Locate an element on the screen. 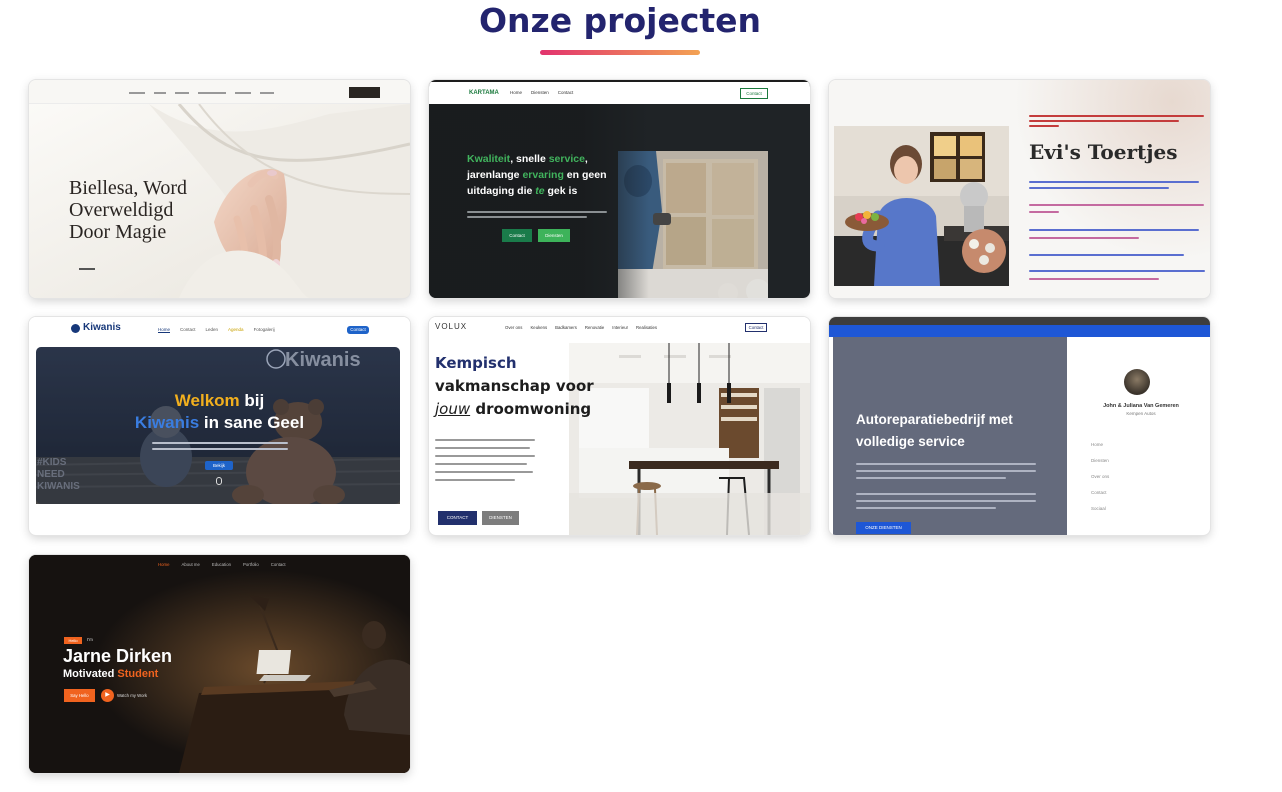 The width and height of the screenshot is (1282, 792). site-nav: Home Diensten Contact is located at coordinates (541, 92).